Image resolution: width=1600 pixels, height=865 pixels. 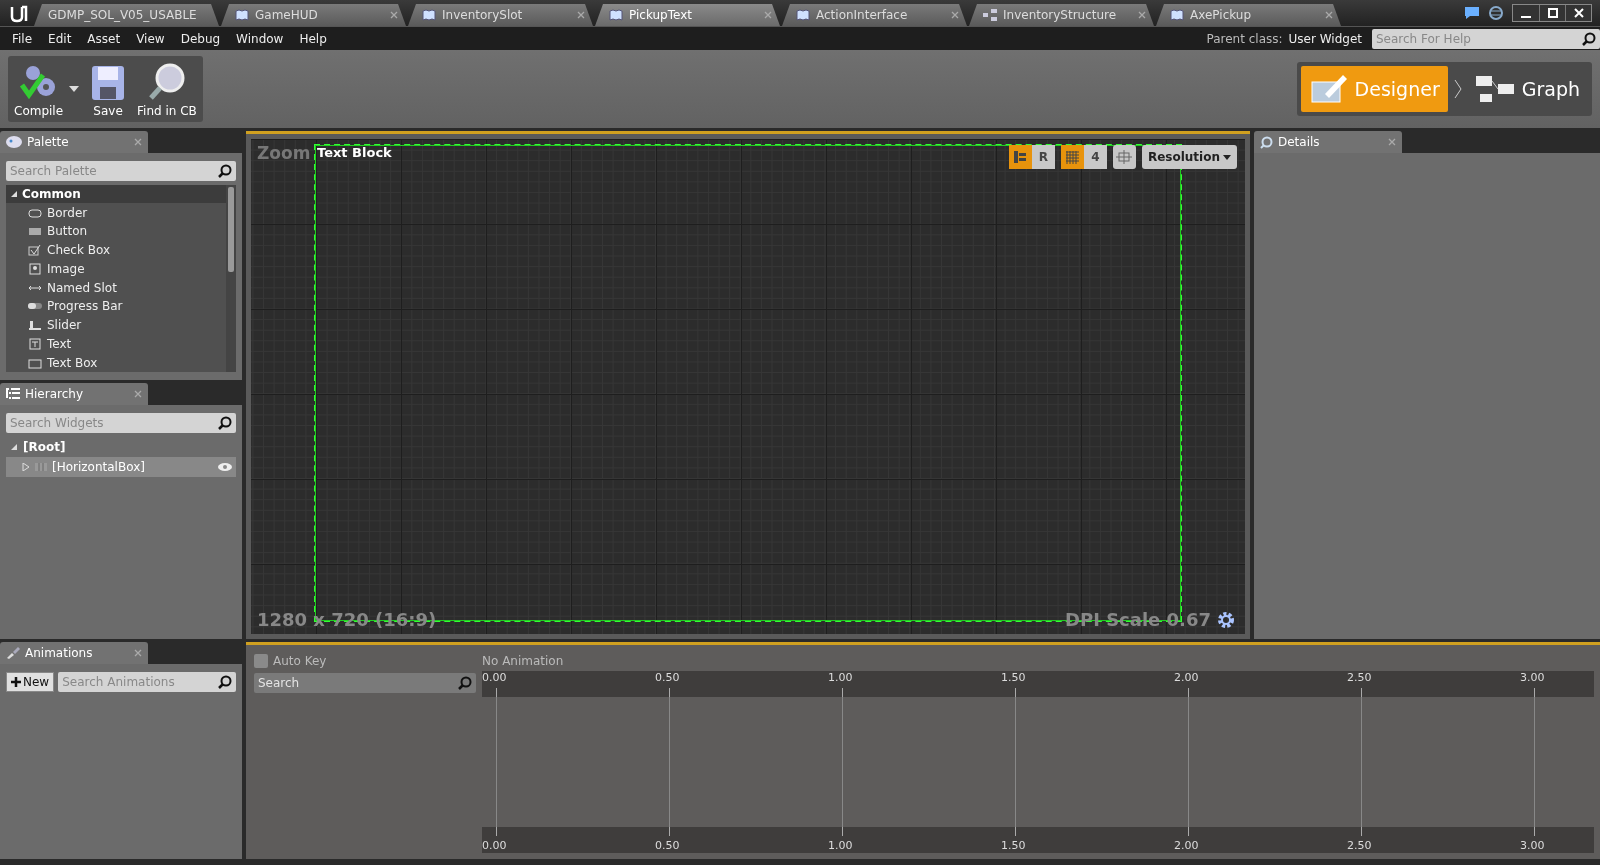 I want to click on help-search-field: Search For Help, so click(x=1486, y=38).